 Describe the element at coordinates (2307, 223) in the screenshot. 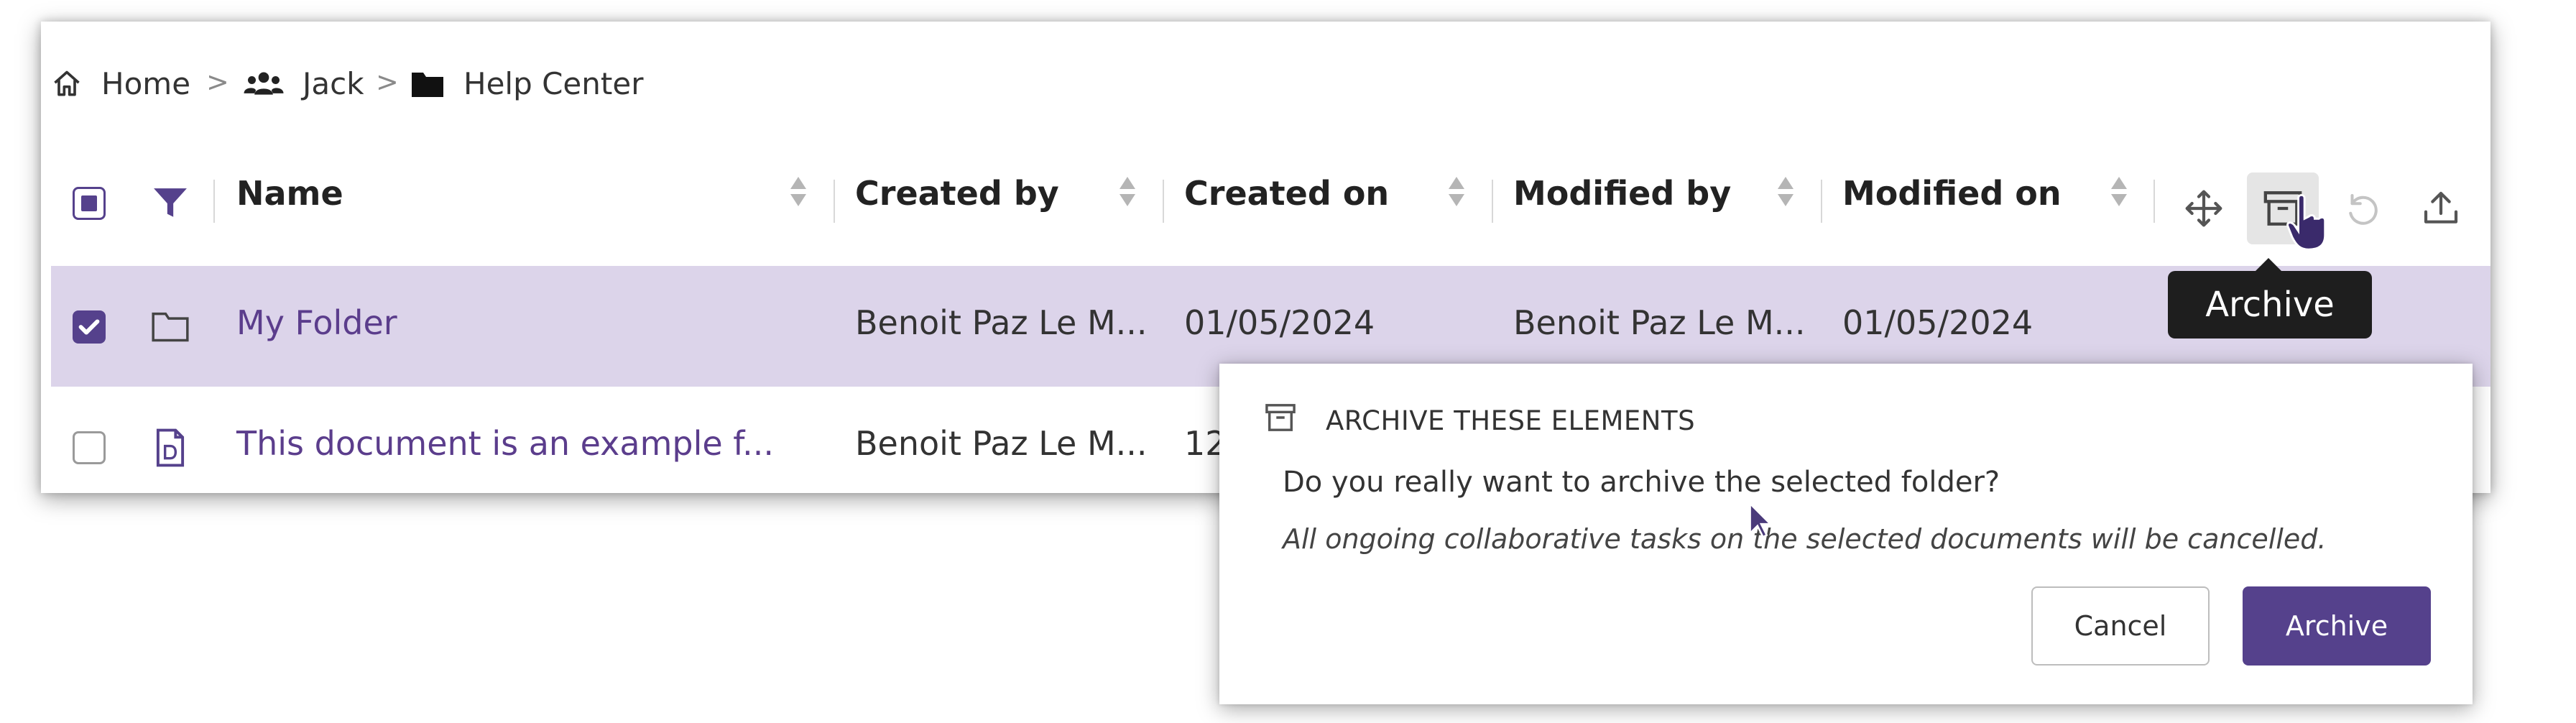

I see `pointer-cursor-icon` at that location.